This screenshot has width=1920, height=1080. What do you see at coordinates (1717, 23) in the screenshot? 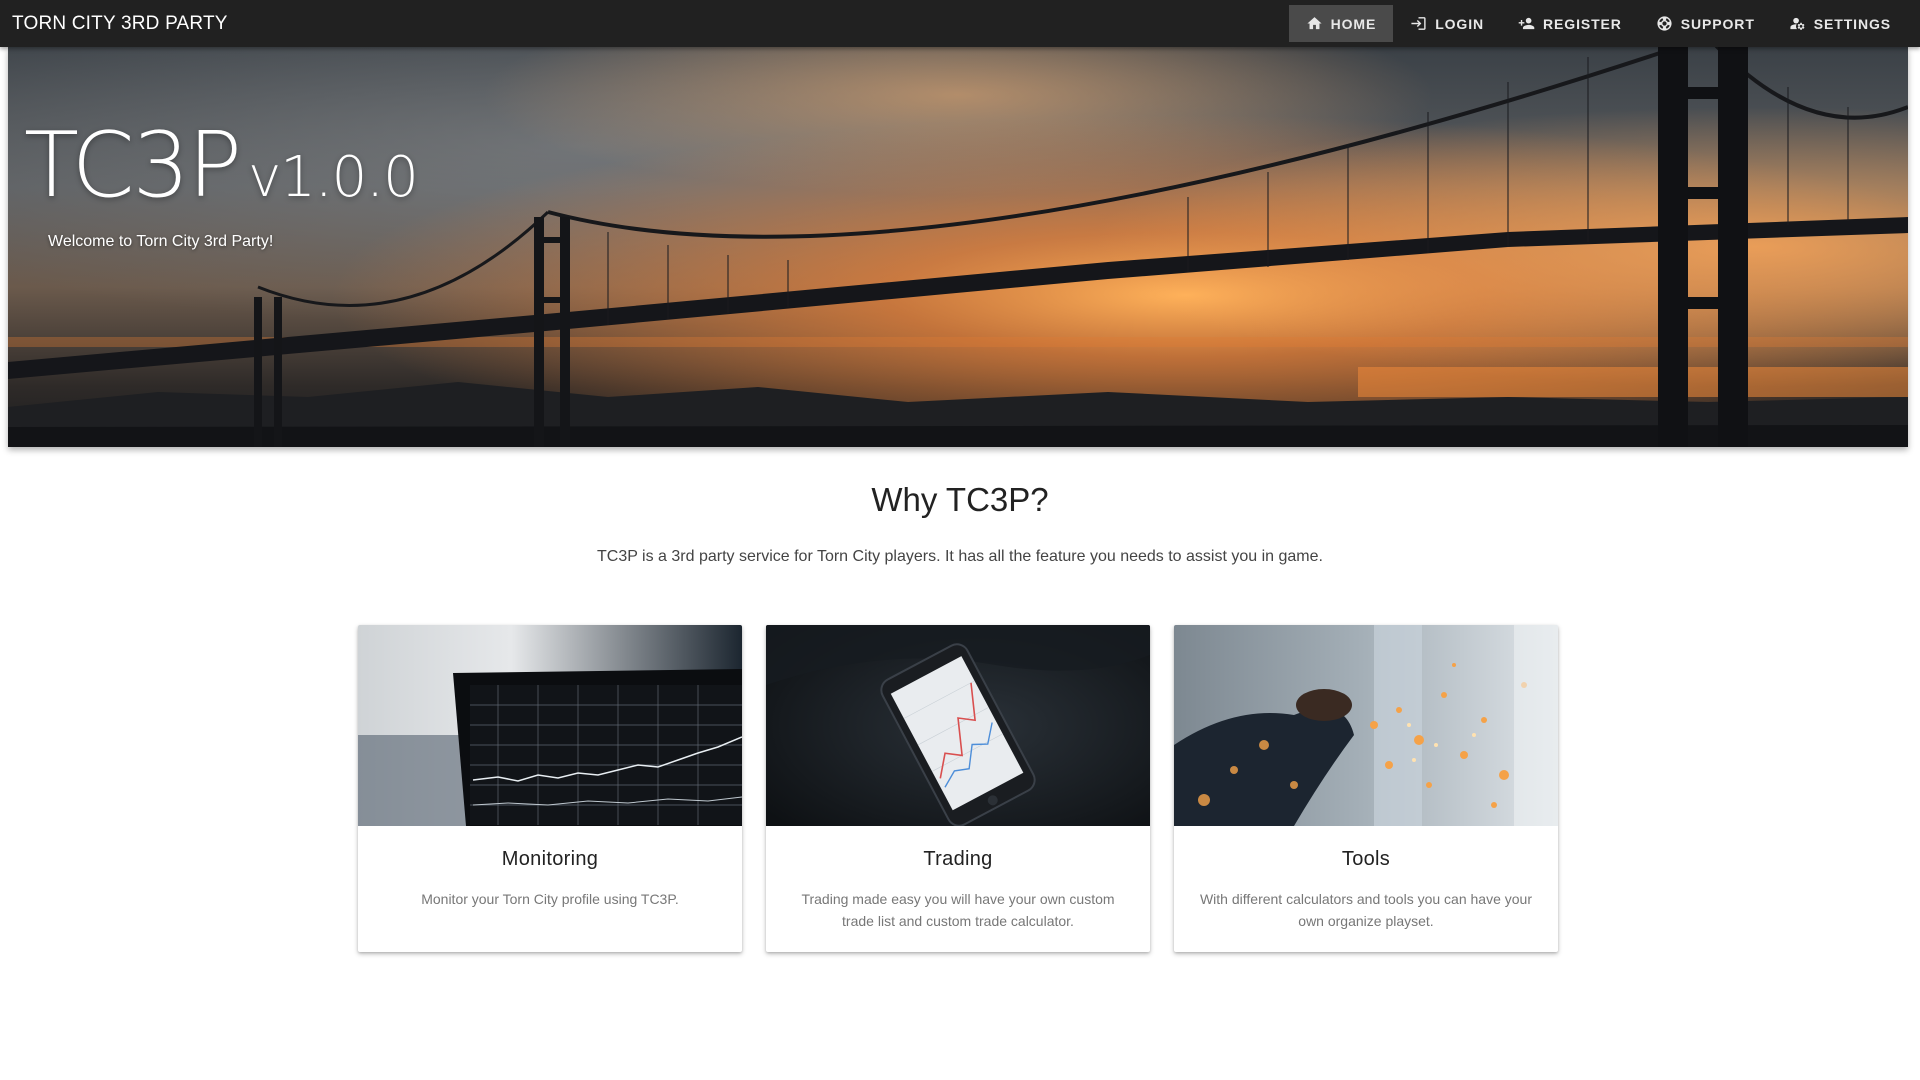
I see `nav-support-label: SUPPORT` at bounding box center [1717, 23].